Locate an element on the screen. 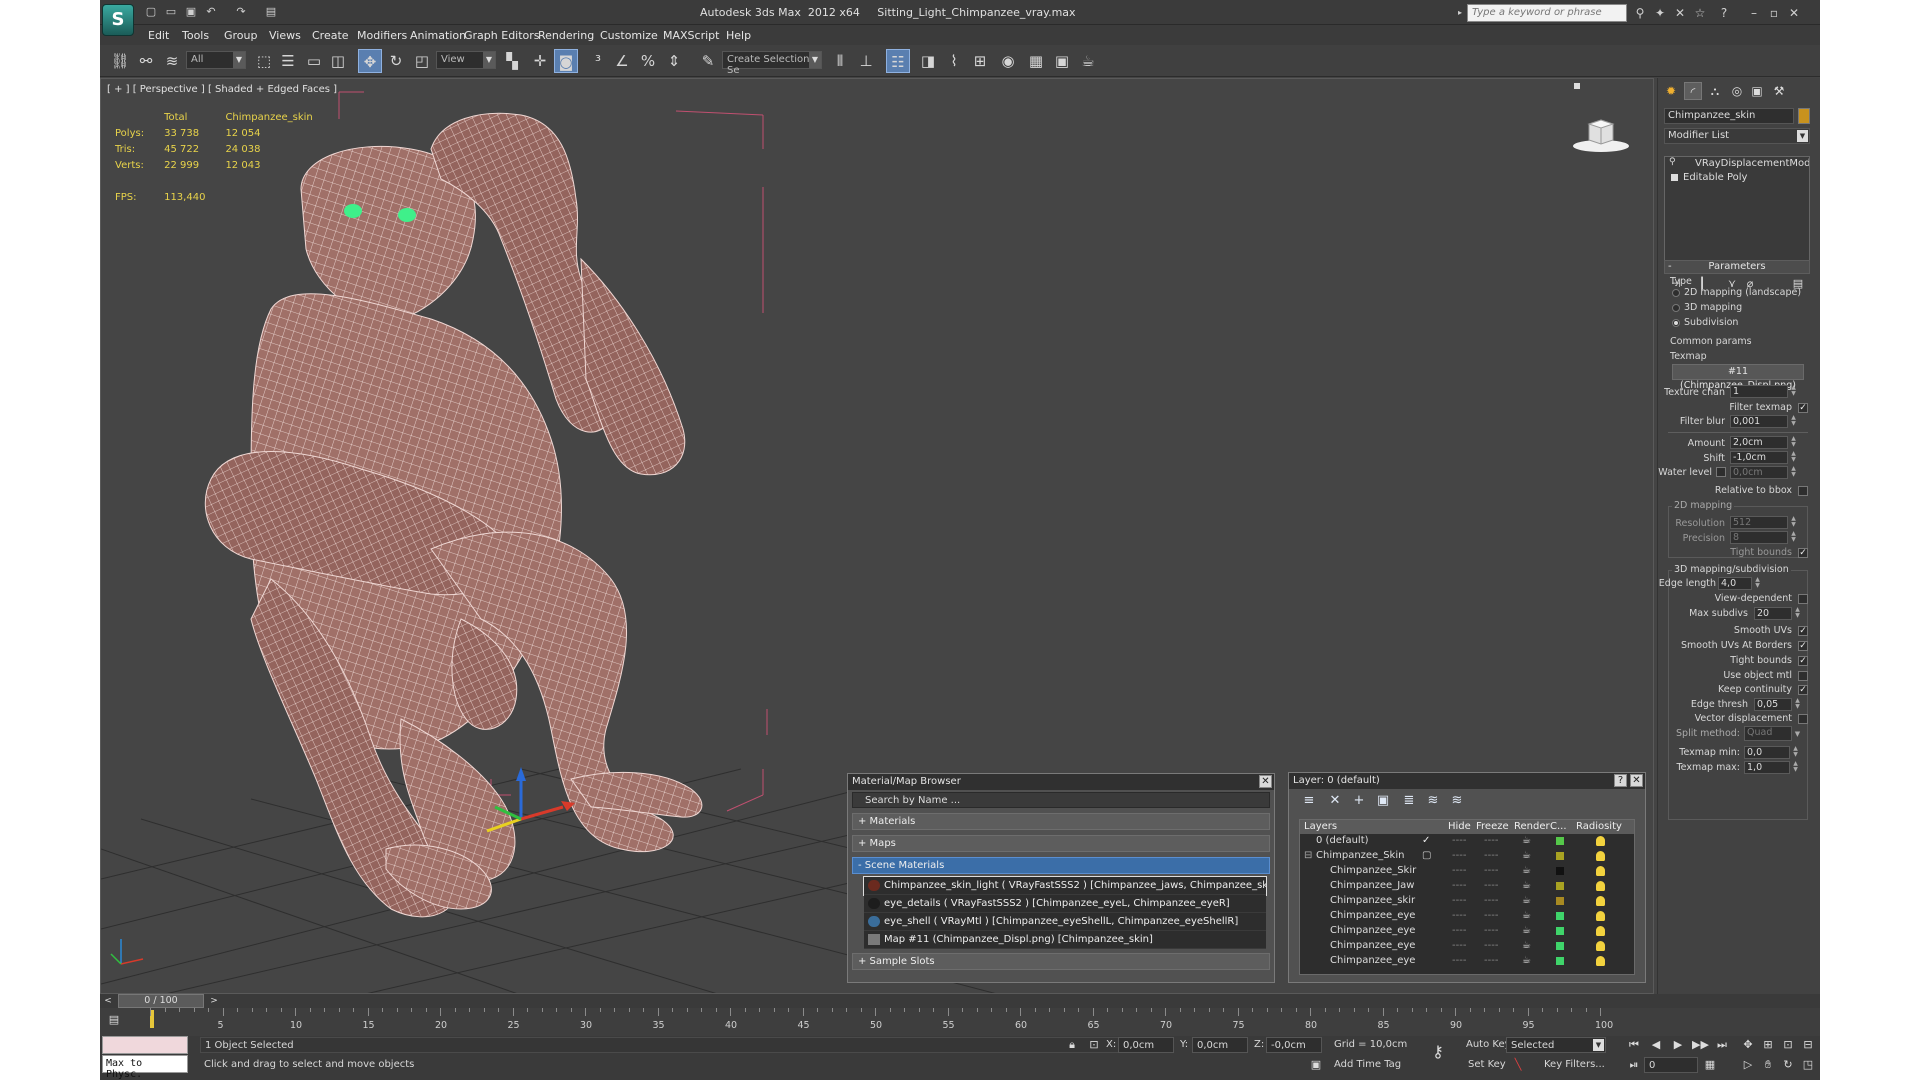 The image size is (1920, 1080). rendered-frame-window-icon: ▣ is located at coordinates (1062, 61).